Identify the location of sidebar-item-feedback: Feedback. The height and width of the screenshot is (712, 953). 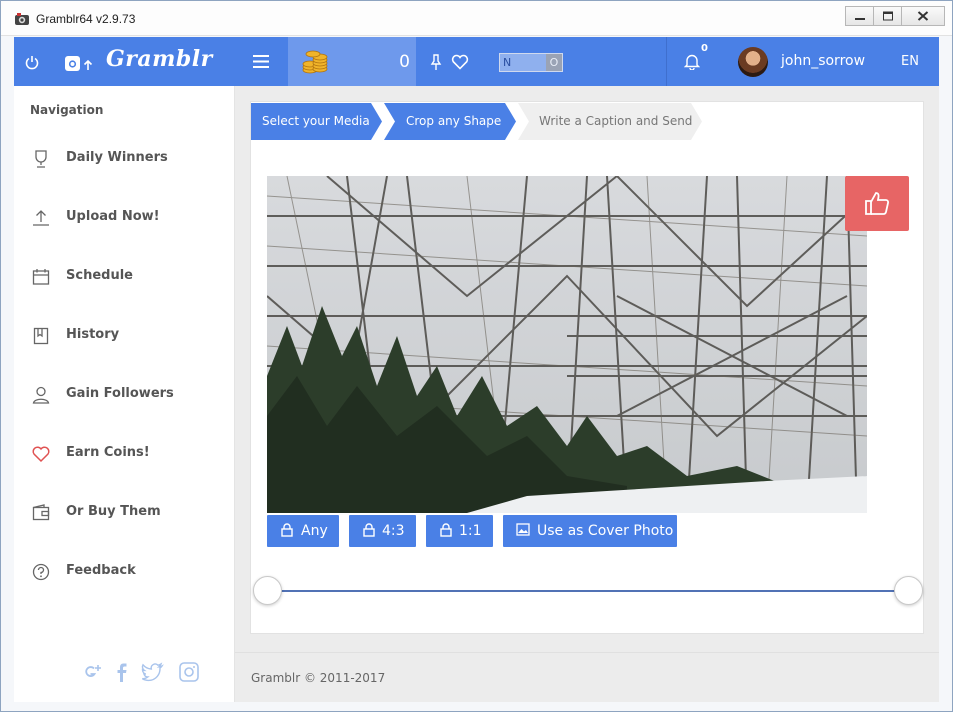
(124, 572).